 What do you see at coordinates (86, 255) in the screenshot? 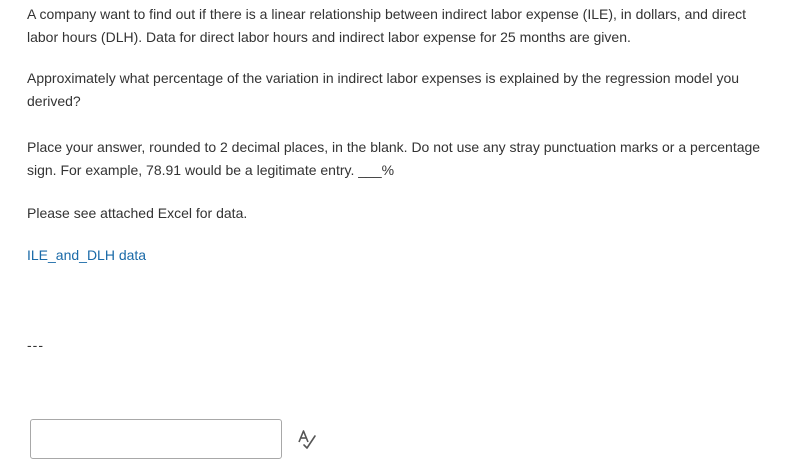
I see `attachment-link: ILE_and_DLH data` at bounding box center [86, 255].